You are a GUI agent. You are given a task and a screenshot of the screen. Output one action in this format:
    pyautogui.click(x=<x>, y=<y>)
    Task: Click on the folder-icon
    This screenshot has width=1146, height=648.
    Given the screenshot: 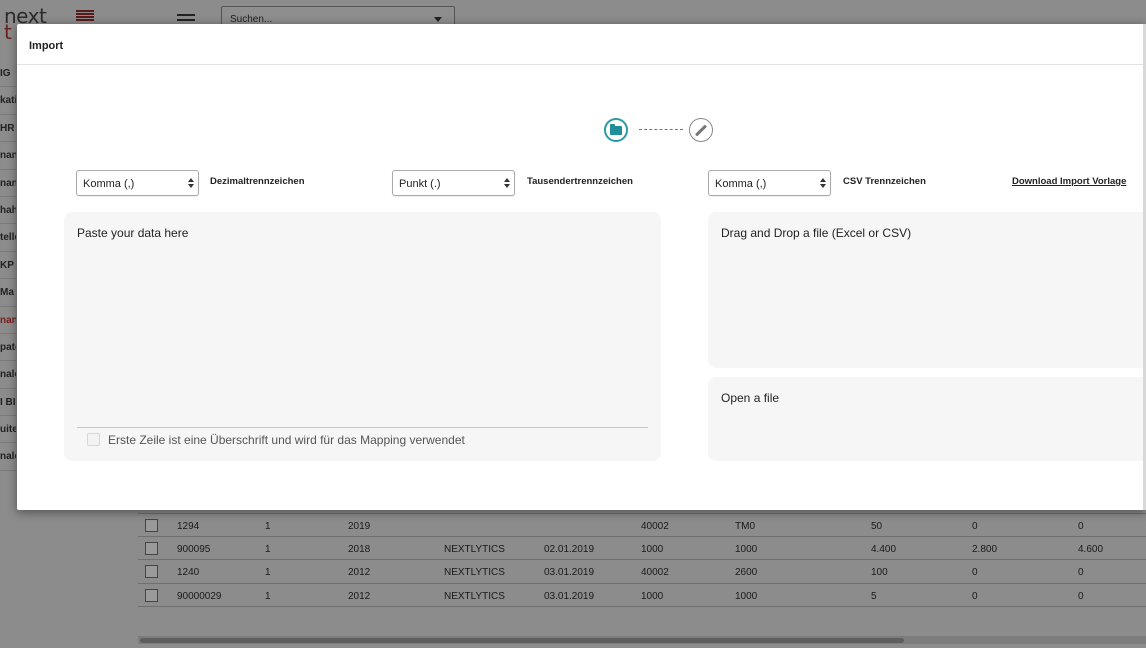 What is the action you would take?
    pyautogui.click(x=616, y=129)
    